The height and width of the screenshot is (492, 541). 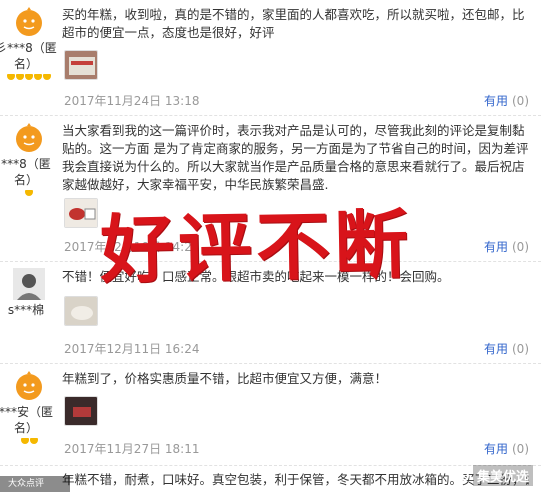 I want to click on review-date: 2017年11月27日 18:11, so click(x=132, y=449).